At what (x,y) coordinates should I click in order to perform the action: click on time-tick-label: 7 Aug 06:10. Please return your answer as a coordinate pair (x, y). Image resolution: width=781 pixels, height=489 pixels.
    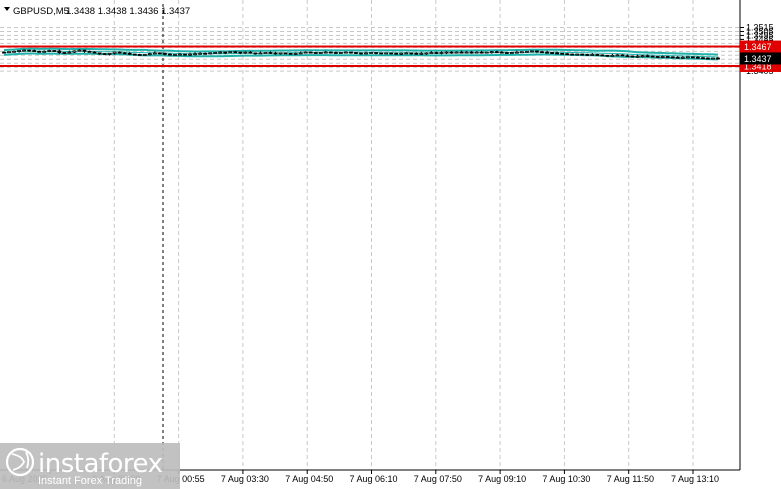
    Looking at the image, I should click on (374, 479).